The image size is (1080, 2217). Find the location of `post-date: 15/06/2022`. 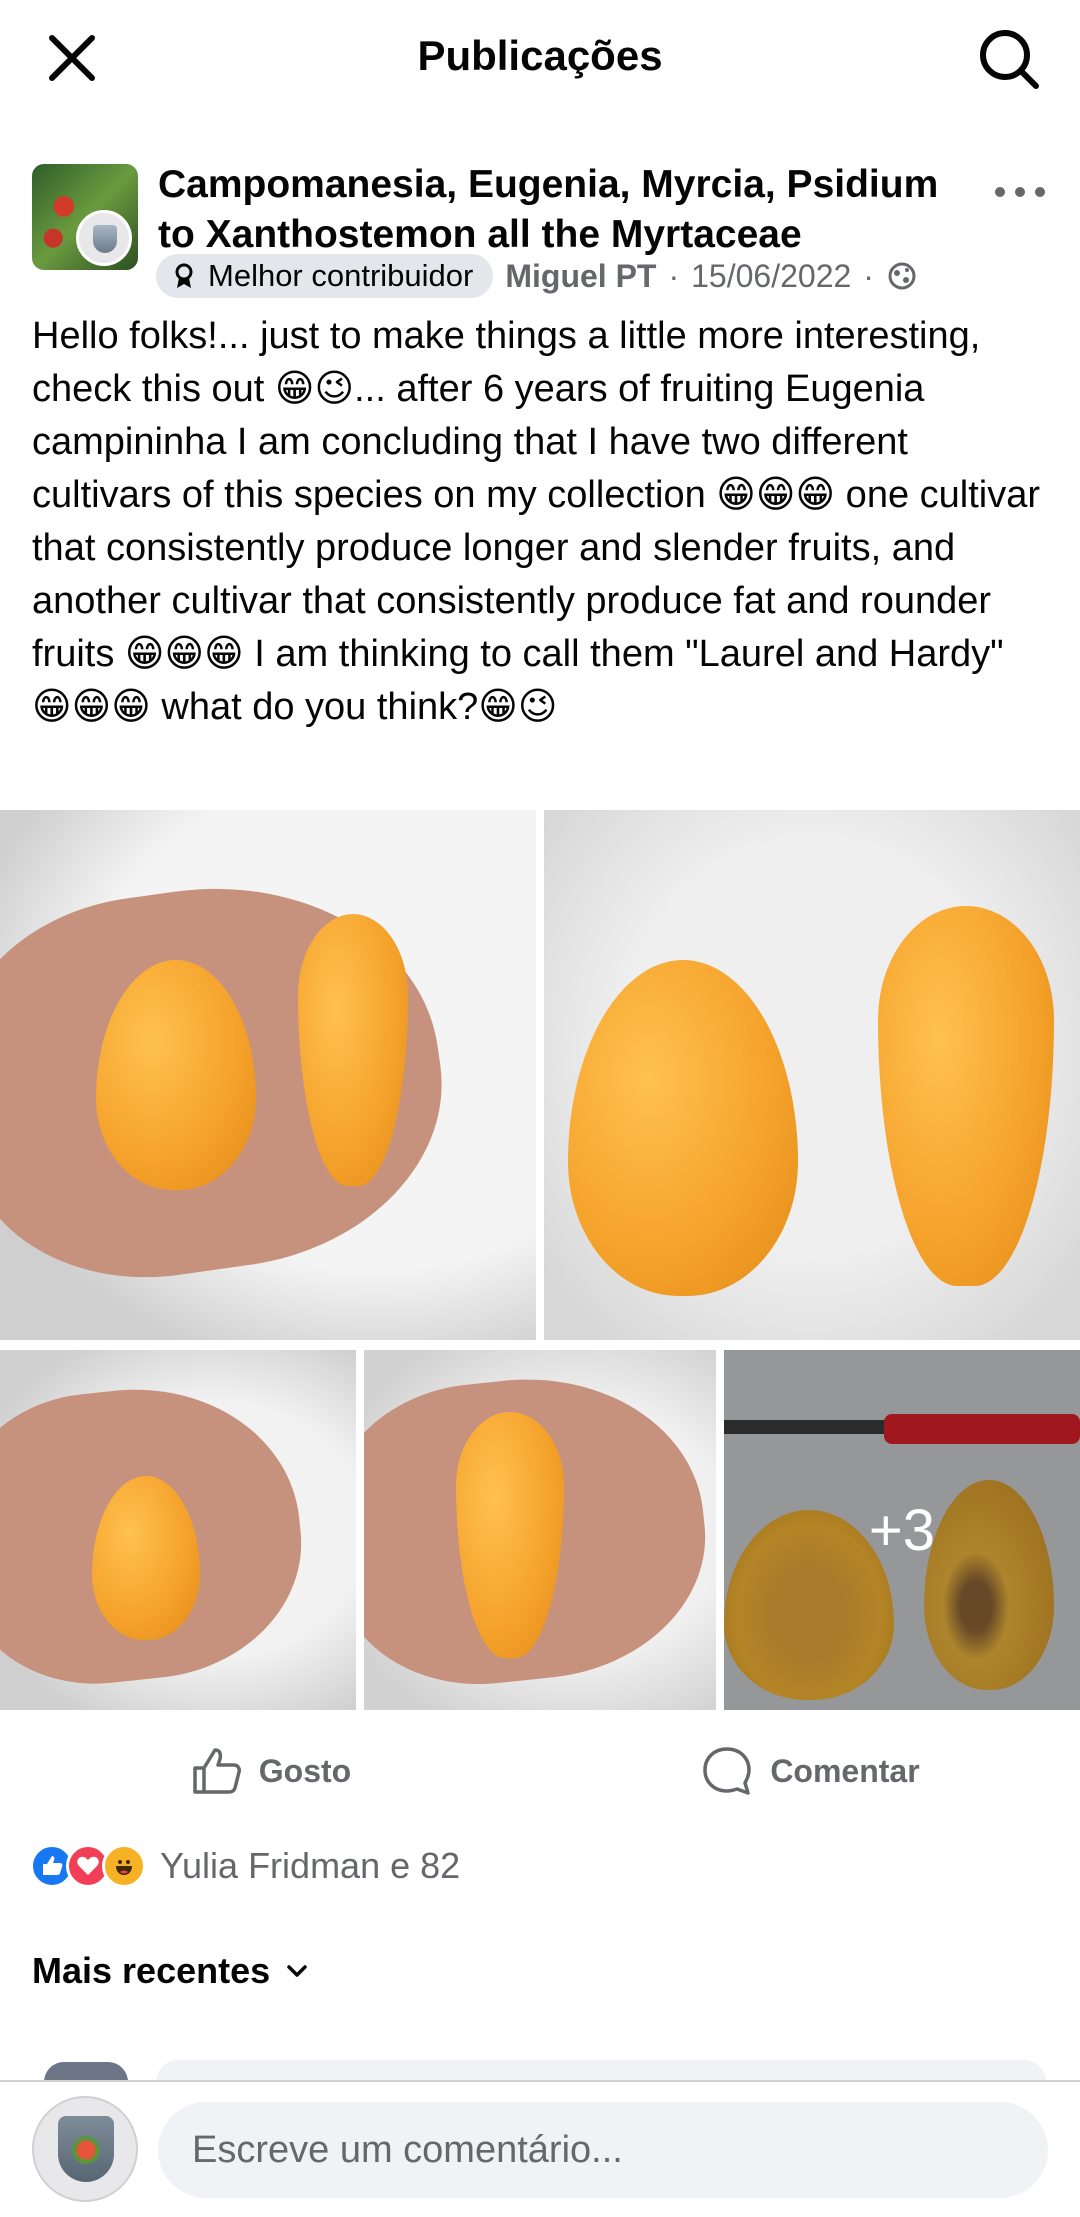

post-date: 15/06/2022 is located at coordinates (771, 276).